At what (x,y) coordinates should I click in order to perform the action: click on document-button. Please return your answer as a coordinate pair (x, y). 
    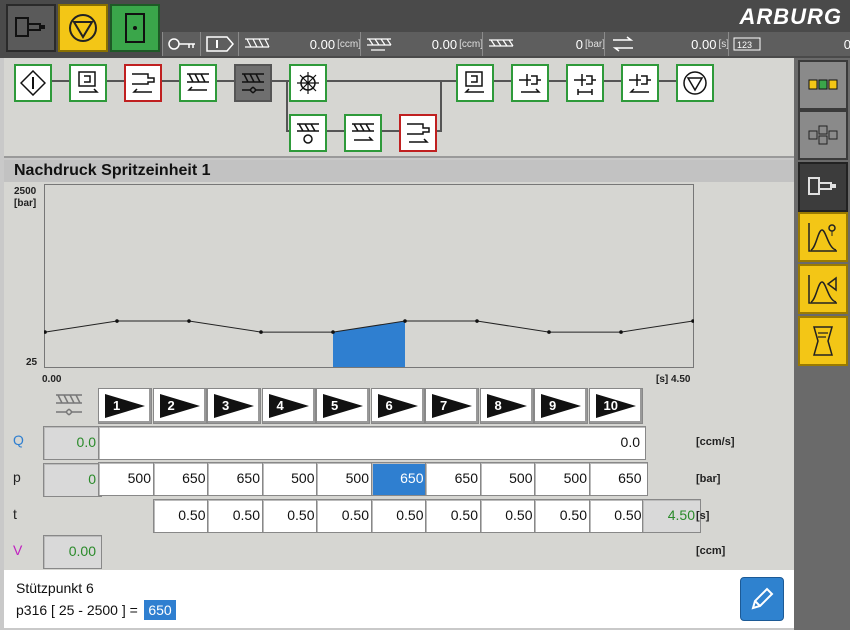
    Looking at the image, I should click on (823, 341).